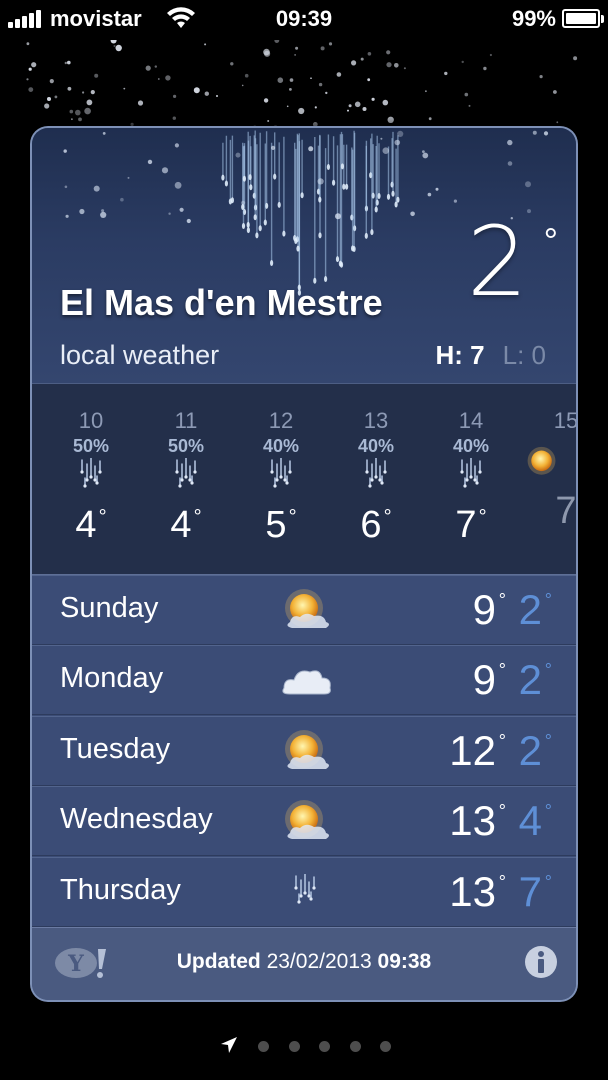 Image resolution: width=608 pixels, height=1080 pixels. What do you see at coordinates (136, 819) in the screenshot?
I see `day-name: Wednesday` at bounding box center [136, 819].